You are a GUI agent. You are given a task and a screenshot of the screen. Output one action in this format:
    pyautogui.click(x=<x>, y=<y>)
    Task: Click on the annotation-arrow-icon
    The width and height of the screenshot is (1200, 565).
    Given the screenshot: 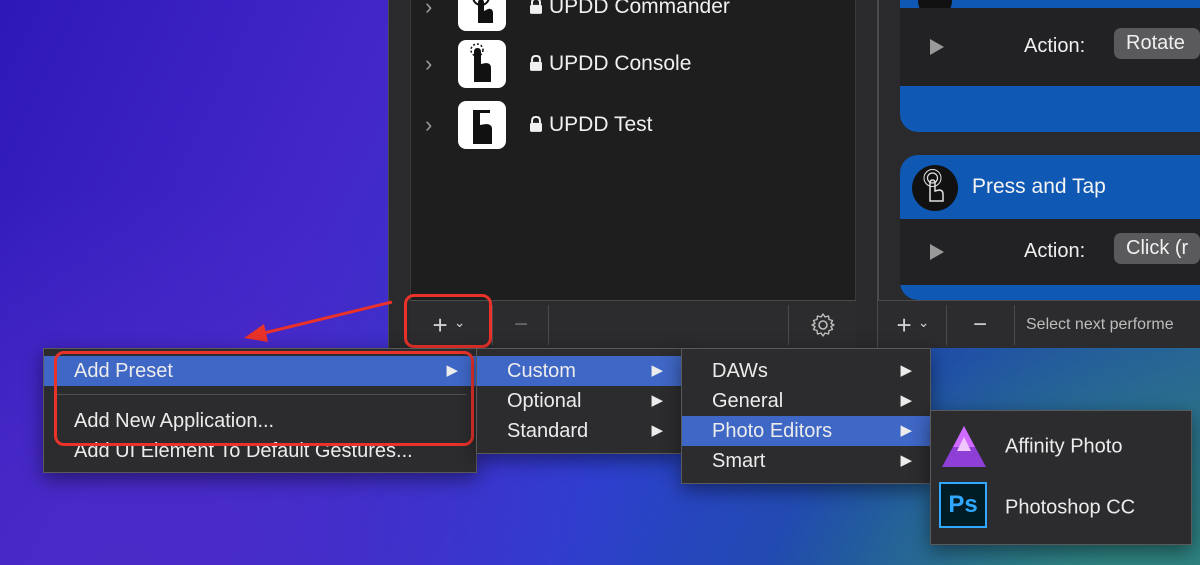 What is the action you would take?
    pyautogui.click(x=318, y=321)
    